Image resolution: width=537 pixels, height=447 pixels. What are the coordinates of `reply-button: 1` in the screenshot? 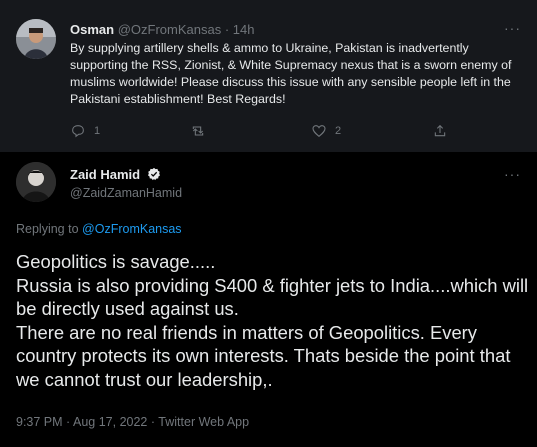 It's located at (85, 131).